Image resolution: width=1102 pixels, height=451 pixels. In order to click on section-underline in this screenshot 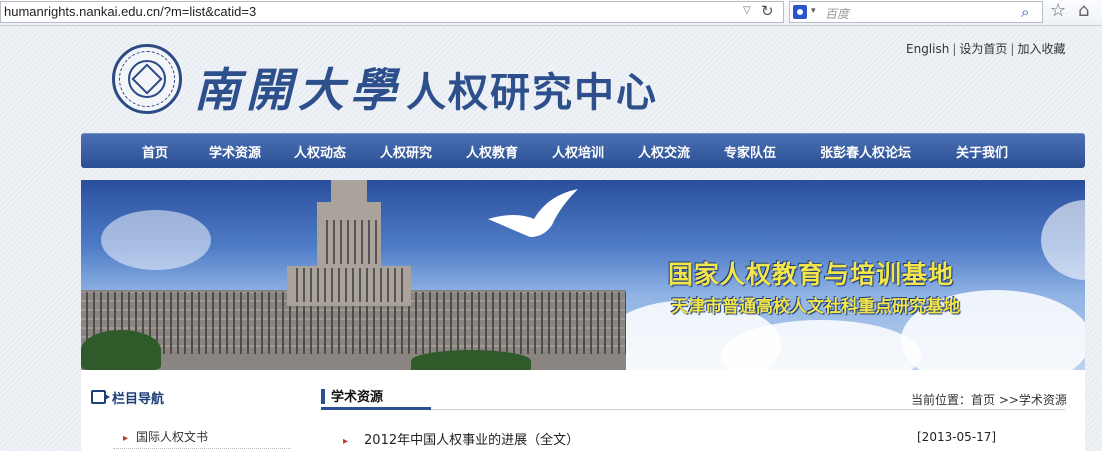, I will do `click(376, 408)`.